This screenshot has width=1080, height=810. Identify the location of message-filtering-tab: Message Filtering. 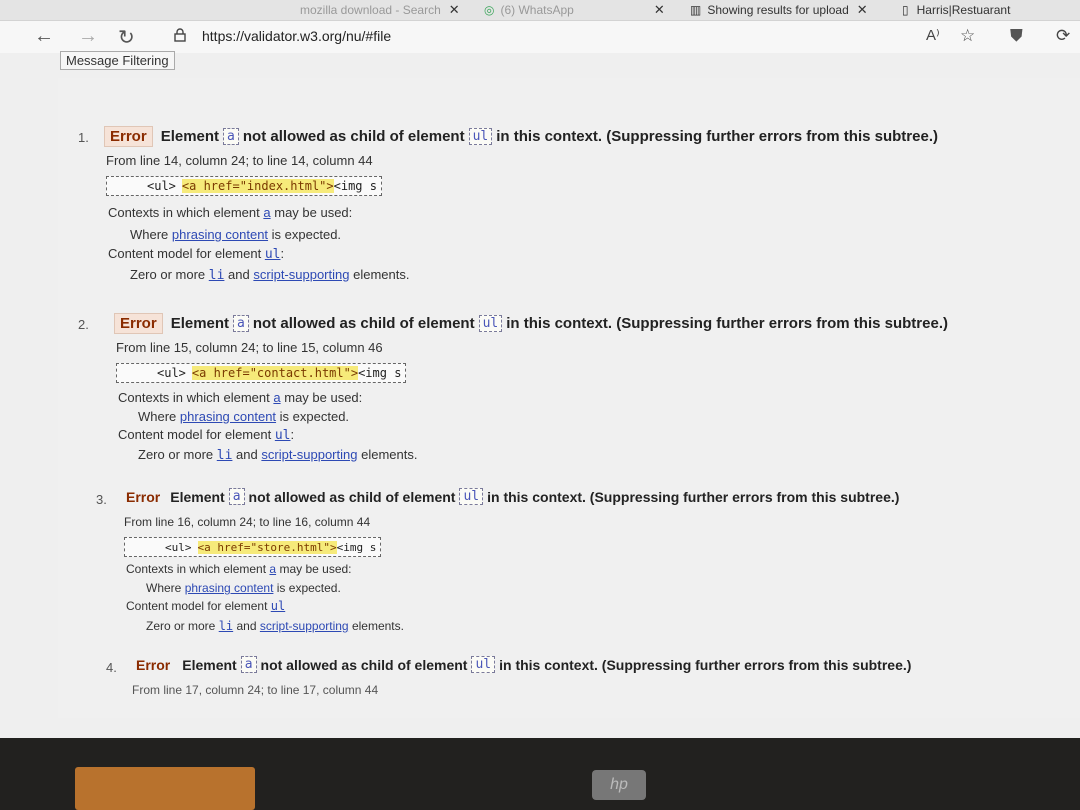
(117, 60).